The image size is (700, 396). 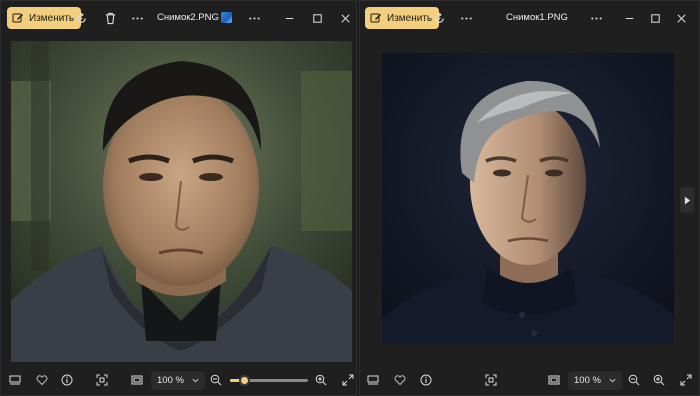 I want to click on titlebar: Изменить Снимок2.PNG, so click(x=178, y=18).